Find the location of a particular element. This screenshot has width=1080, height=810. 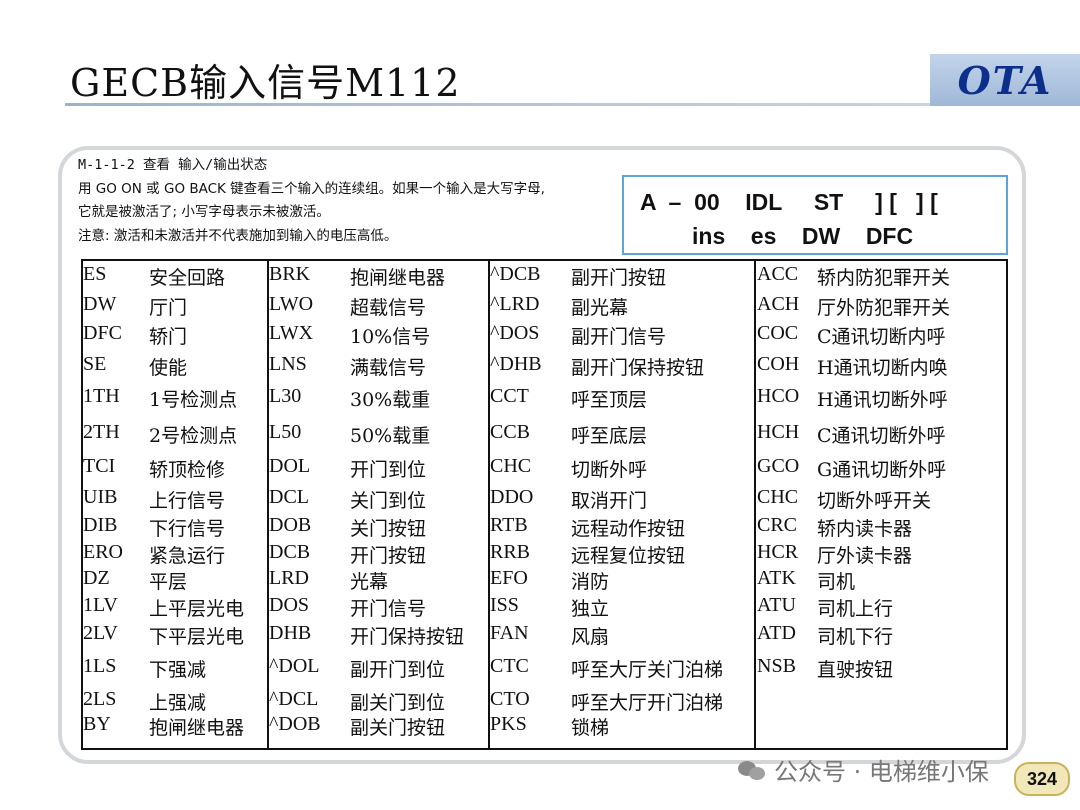

watermark: 公众号 · 电梯维小保 is located at coordinates (863, 769).